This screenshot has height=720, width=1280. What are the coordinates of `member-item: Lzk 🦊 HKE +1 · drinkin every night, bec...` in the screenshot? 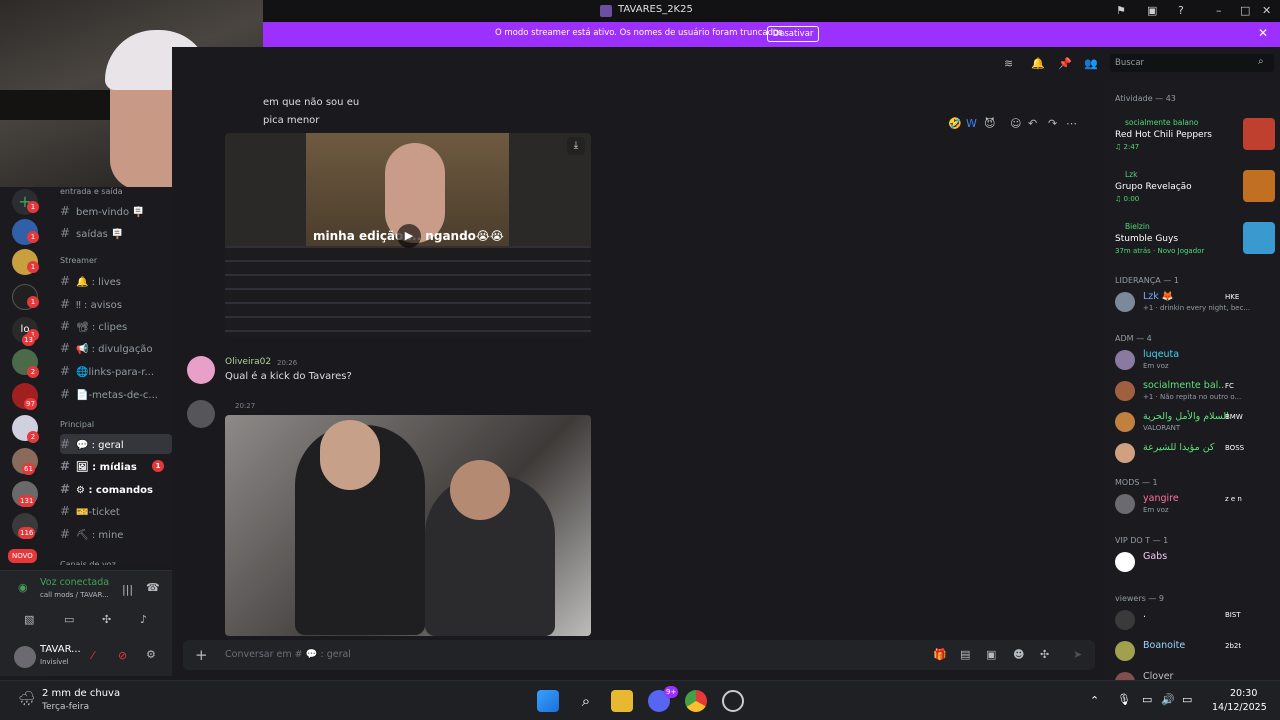 It's located at (1195, 303).